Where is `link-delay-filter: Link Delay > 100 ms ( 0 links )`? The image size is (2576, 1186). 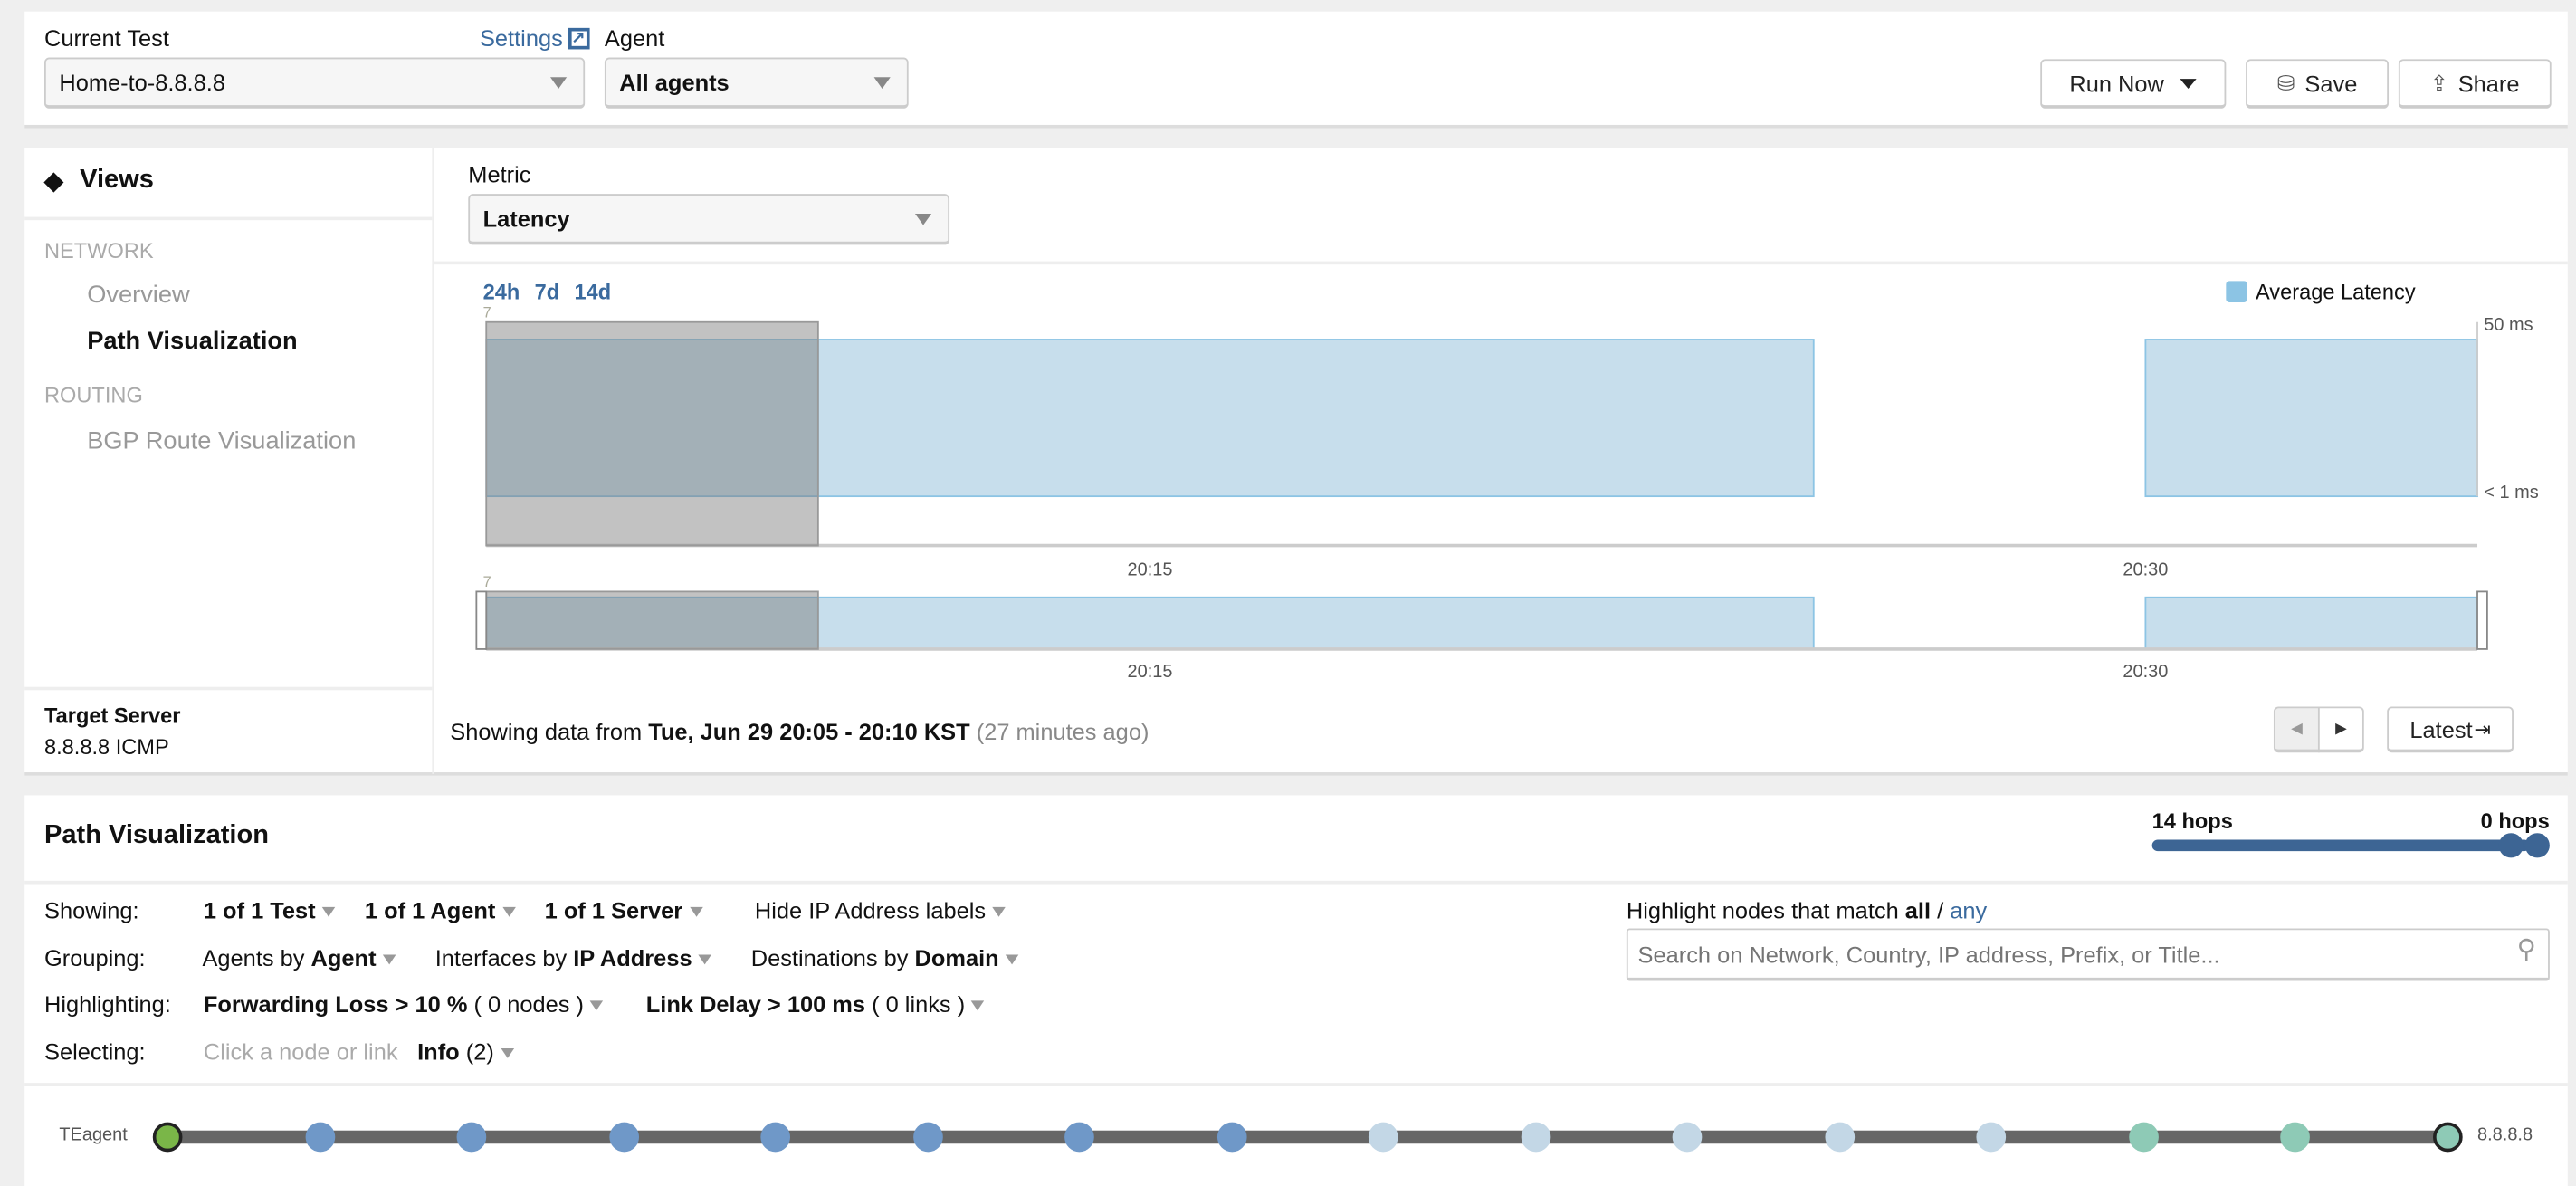
link-delay-filter: Link Delay > 100 ms ( 0 links ) is located at coordinates (816, 1003).